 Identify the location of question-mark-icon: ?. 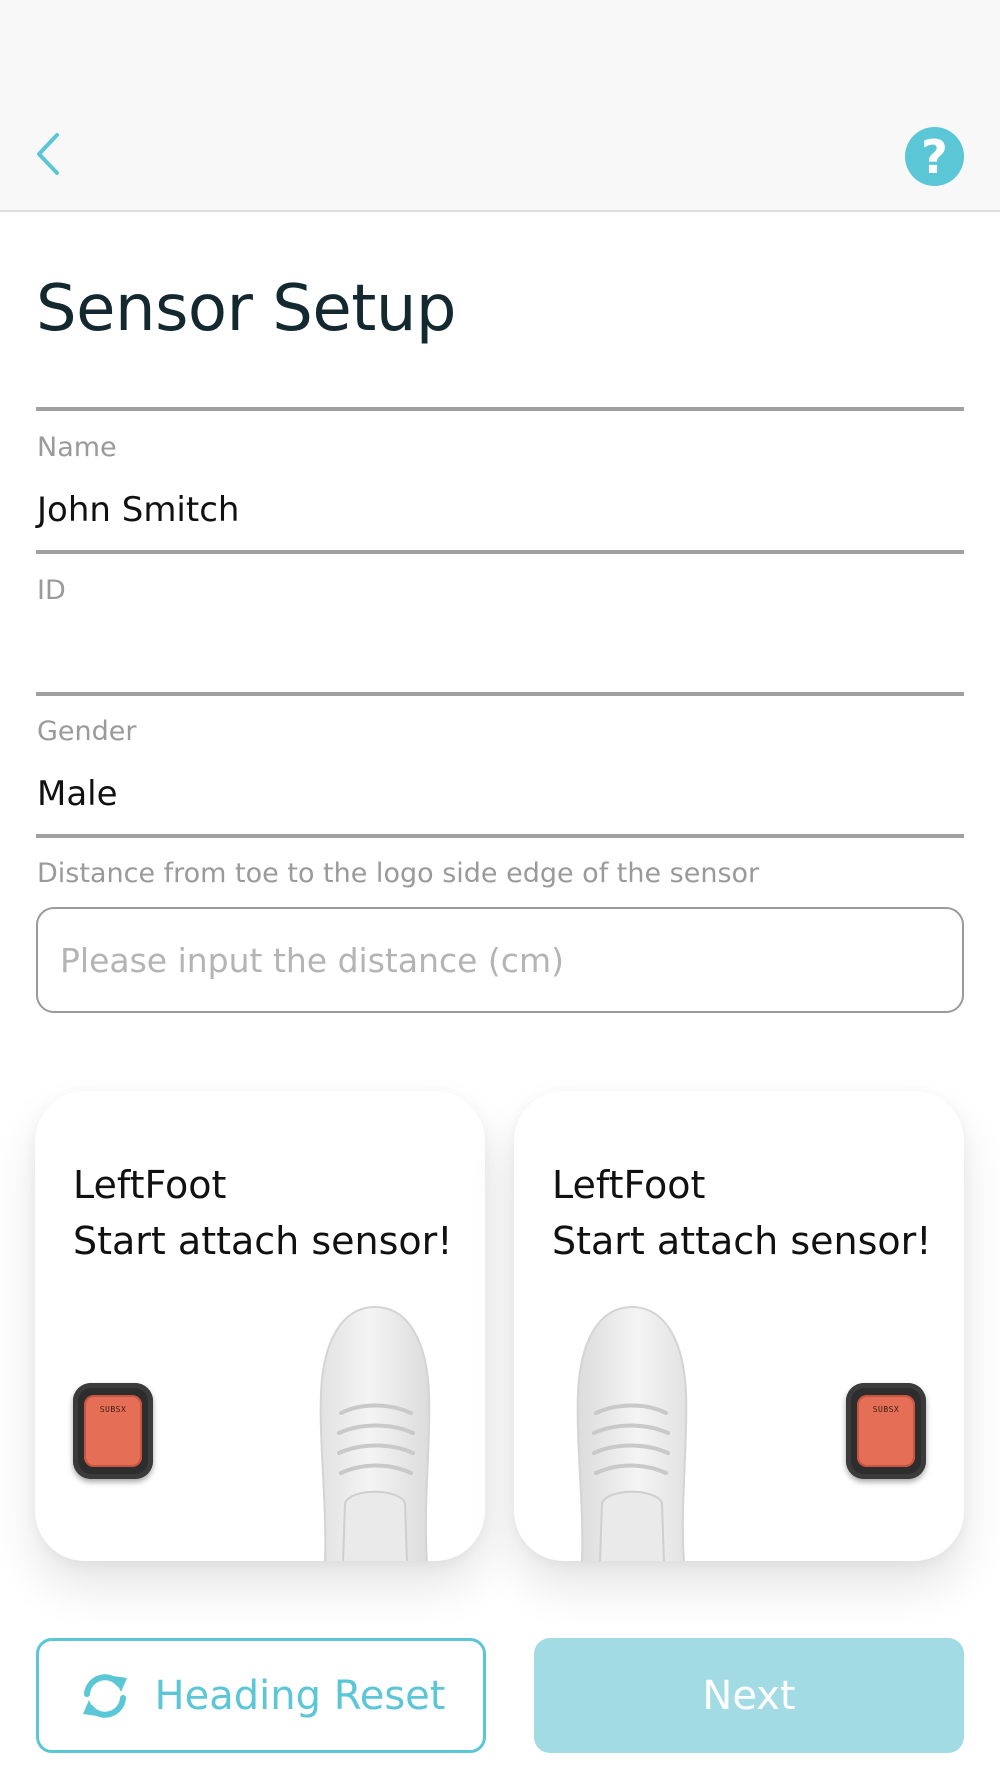
(934, 156).